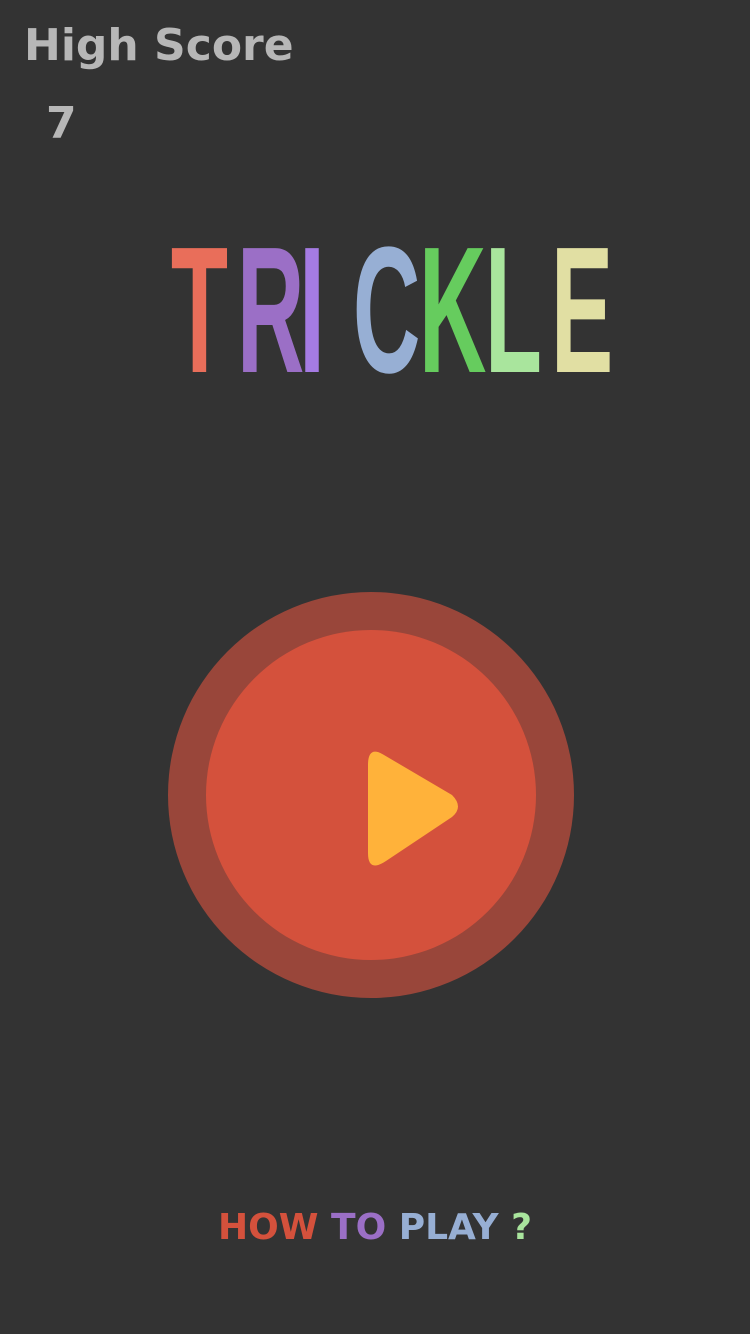 Image resolution: width=750 pixels, height=1334 pixels. I want to click on title-letter-e: E, so click(582, 310).